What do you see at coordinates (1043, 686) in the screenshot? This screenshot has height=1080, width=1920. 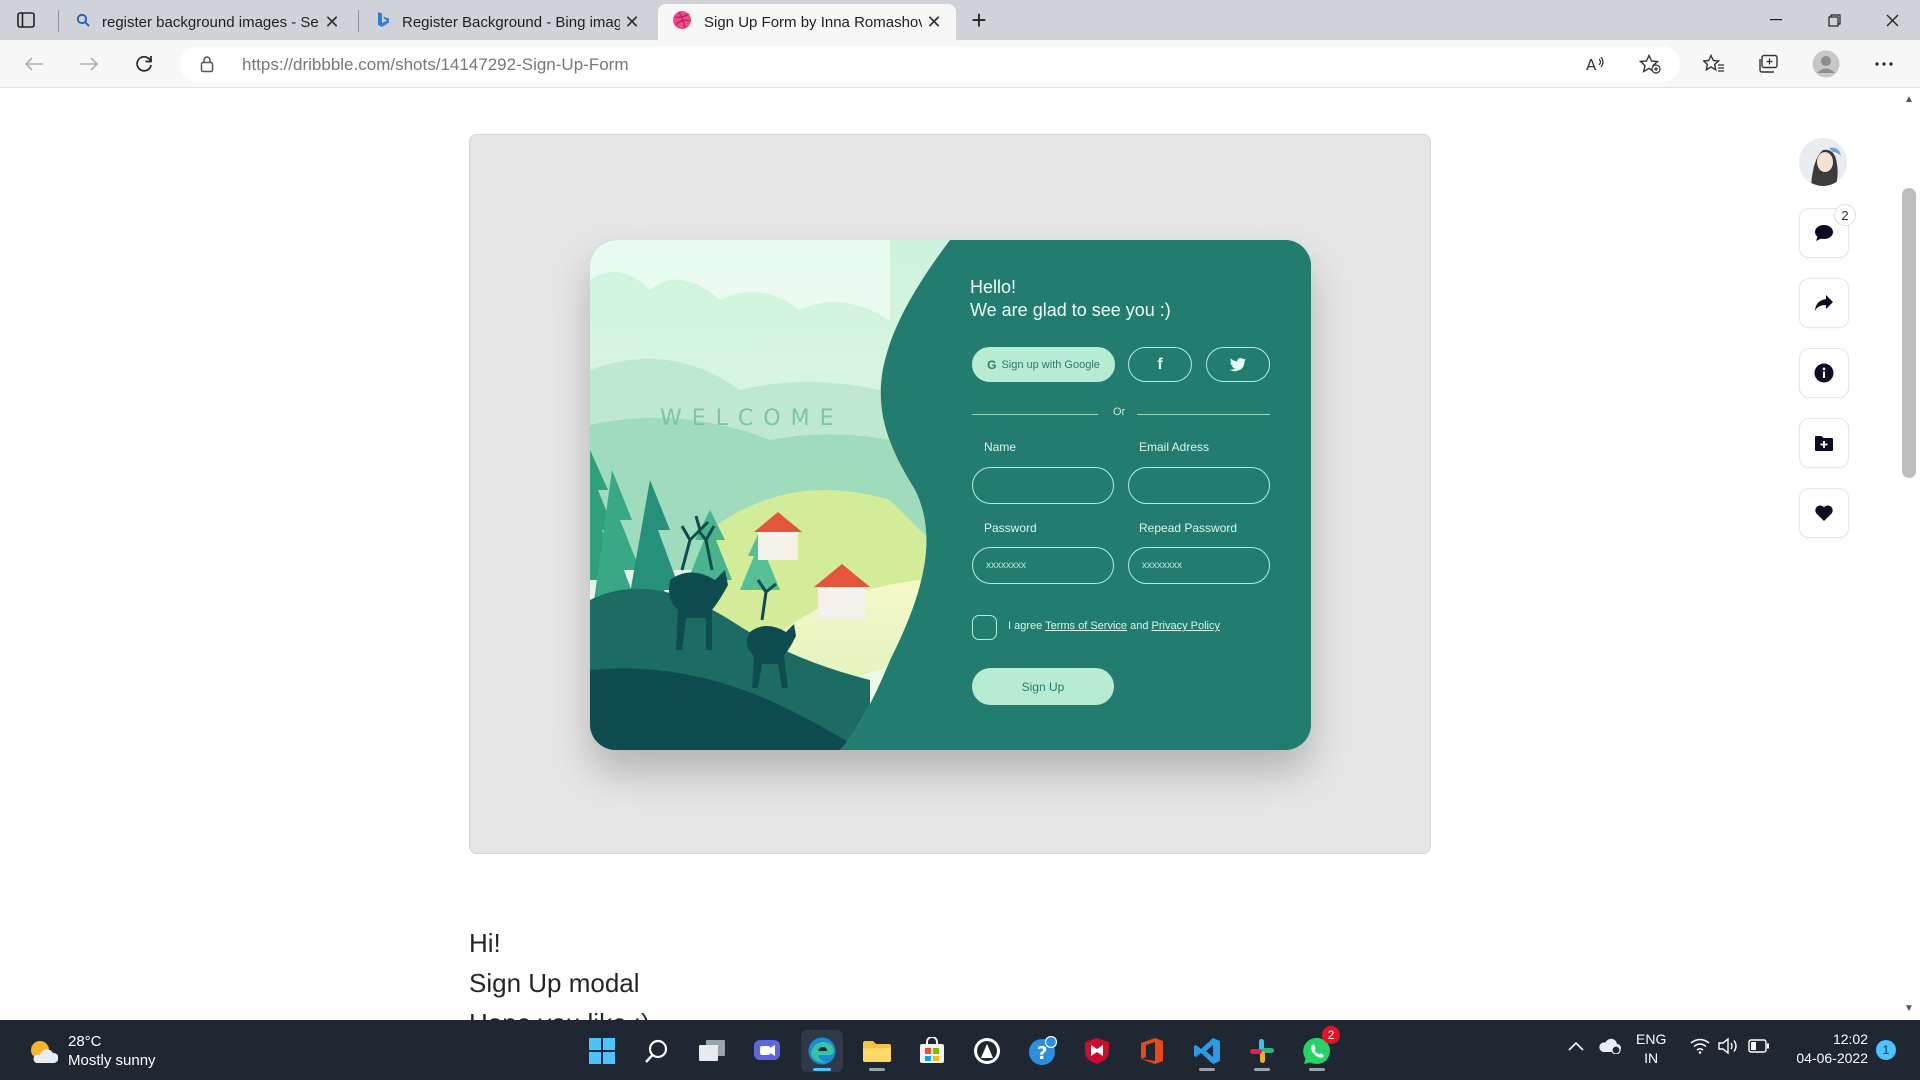 I see `signup-button: Sign Up` at bounding box center [1043, 686].